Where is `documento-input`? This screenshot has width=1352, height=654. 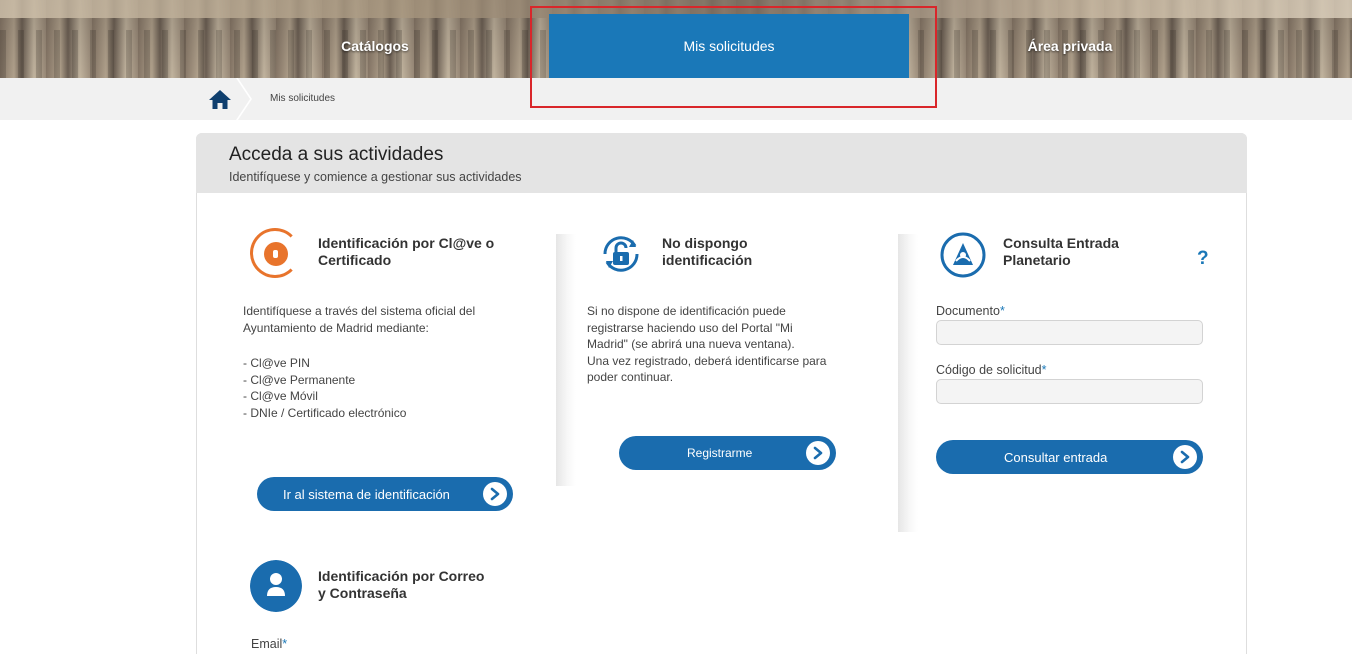 documento-input is located at coordinates (1069, 332).